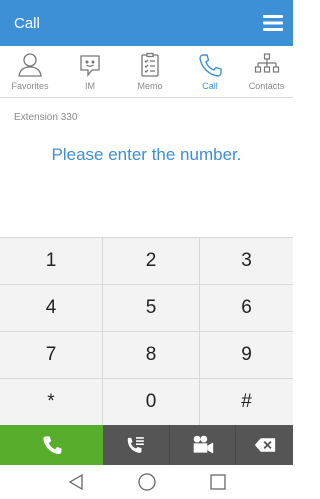 The width and height of the screenshot is (320, 499). I want to click on tab-label: Call, so click(210, 86).